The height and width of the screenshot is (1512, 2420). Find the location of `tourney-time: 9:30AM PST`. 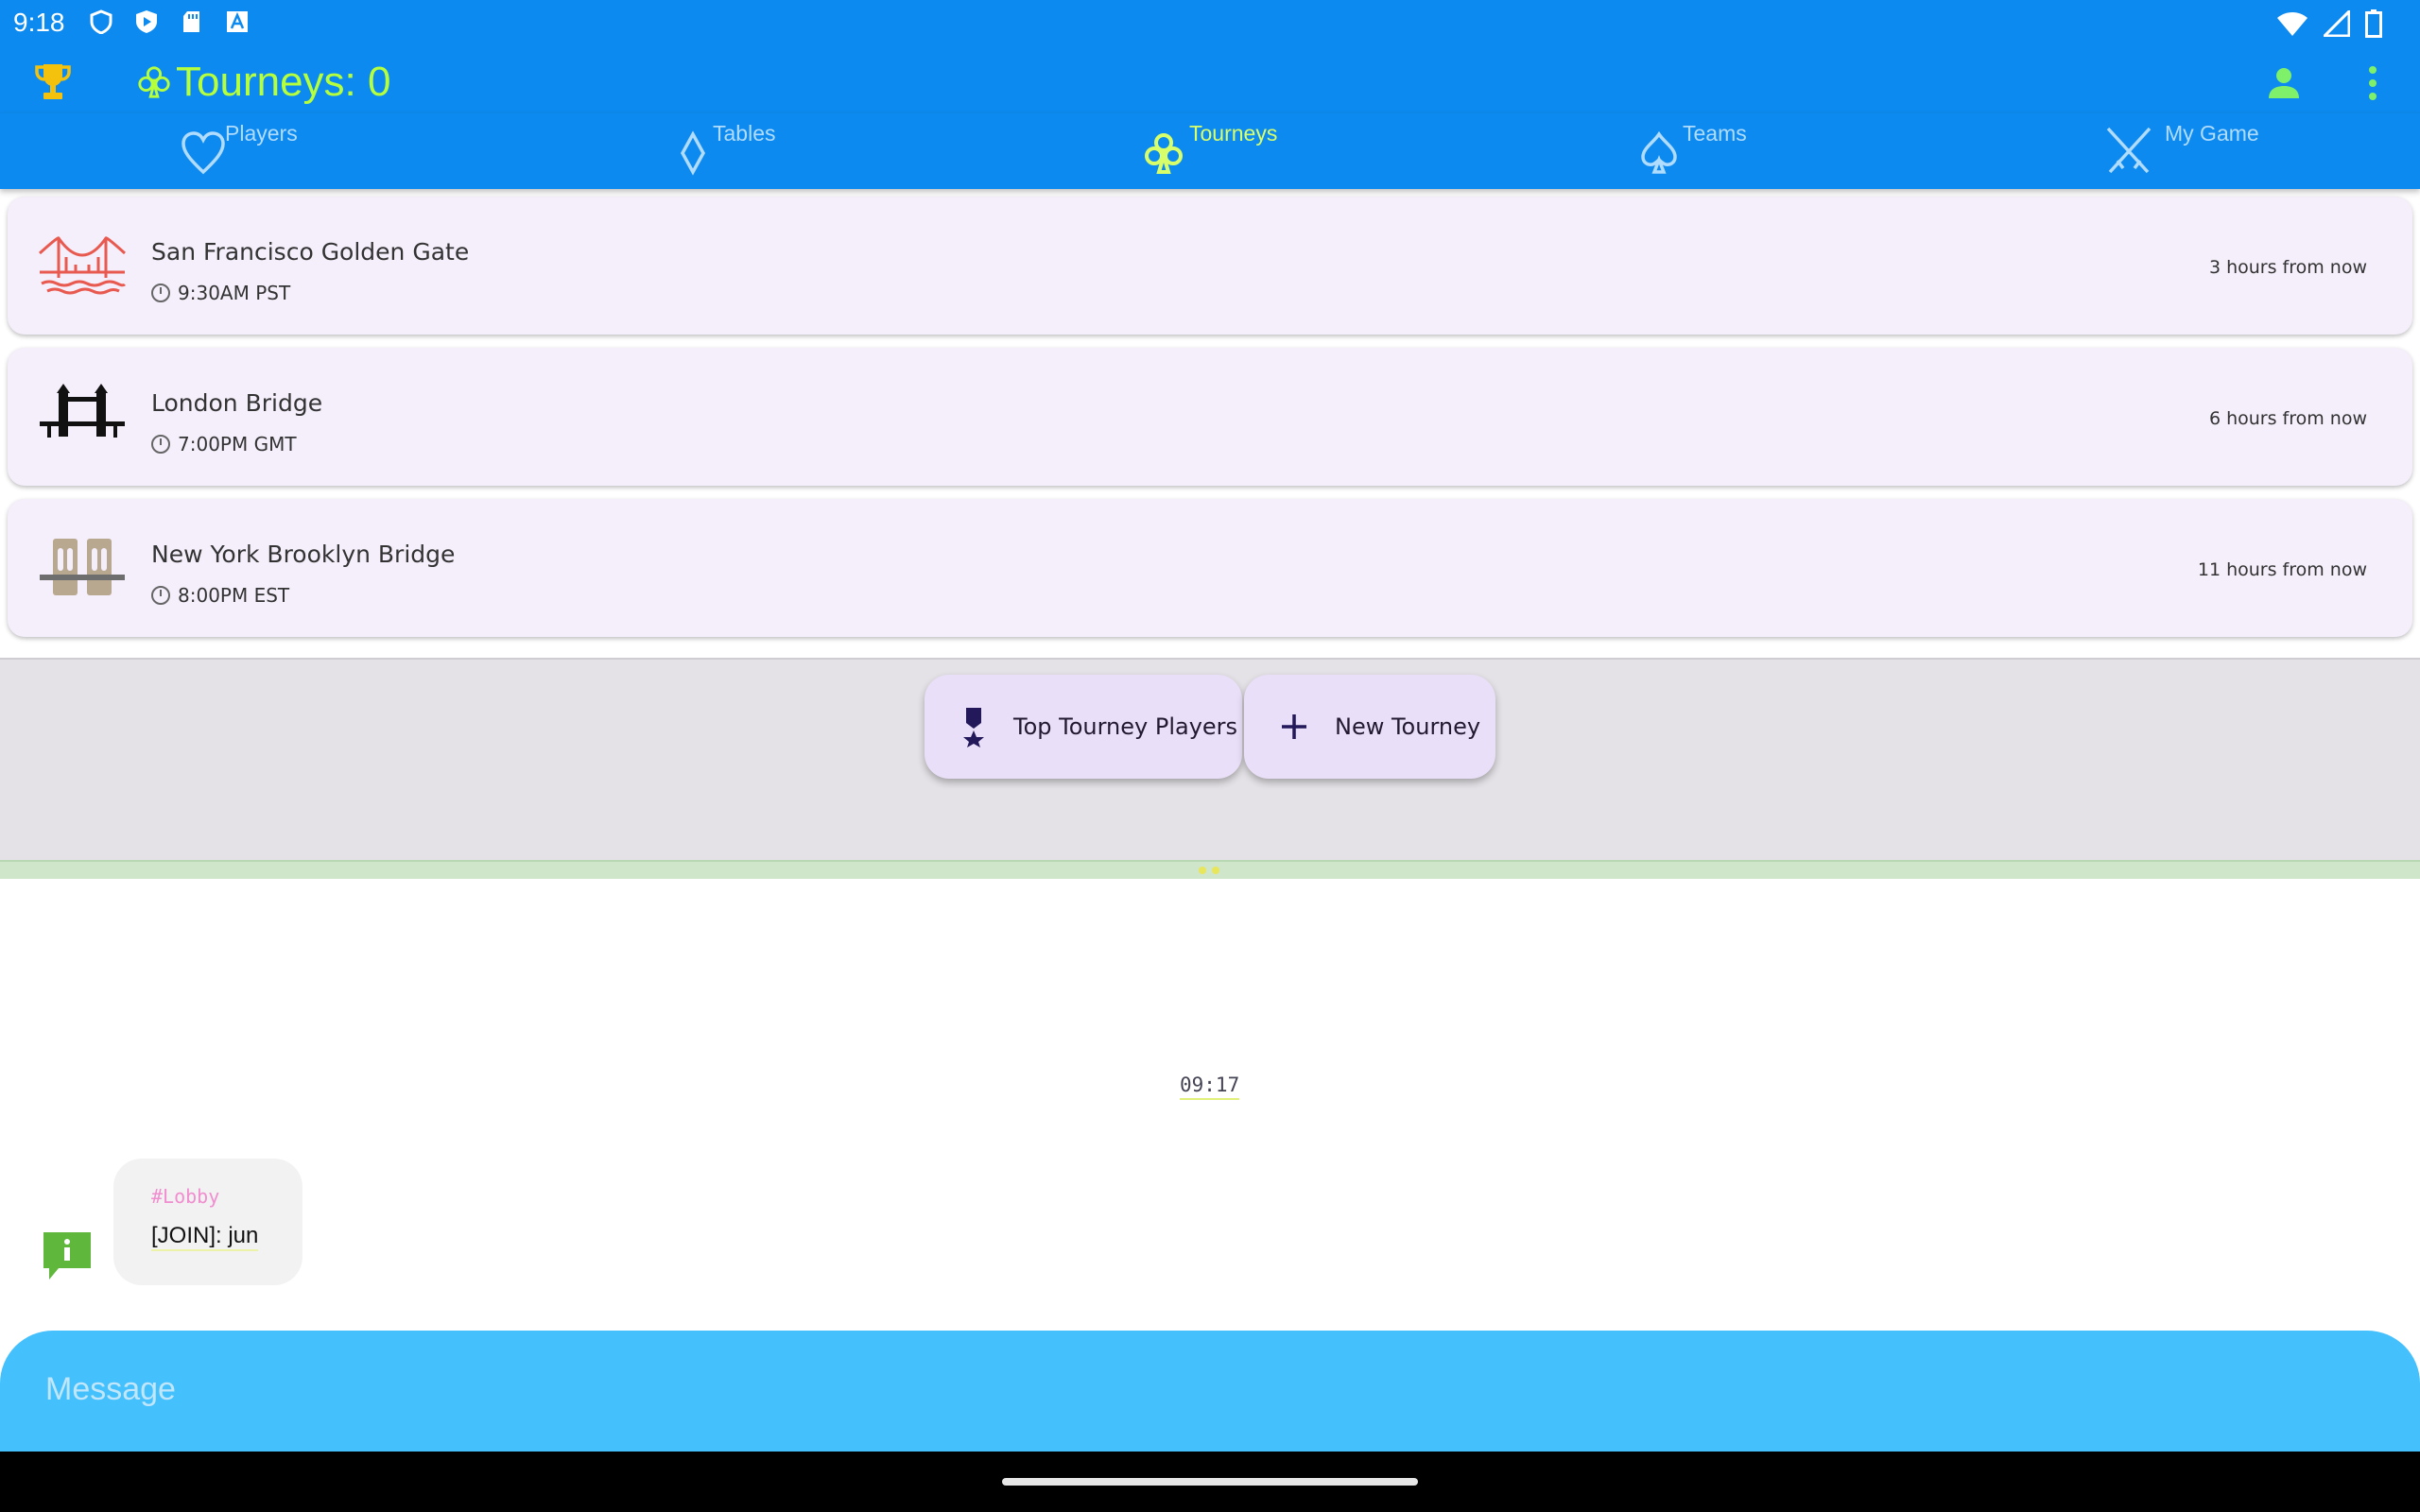

tourney-time: 9:30AM PST is located at coordinates (220, 293).